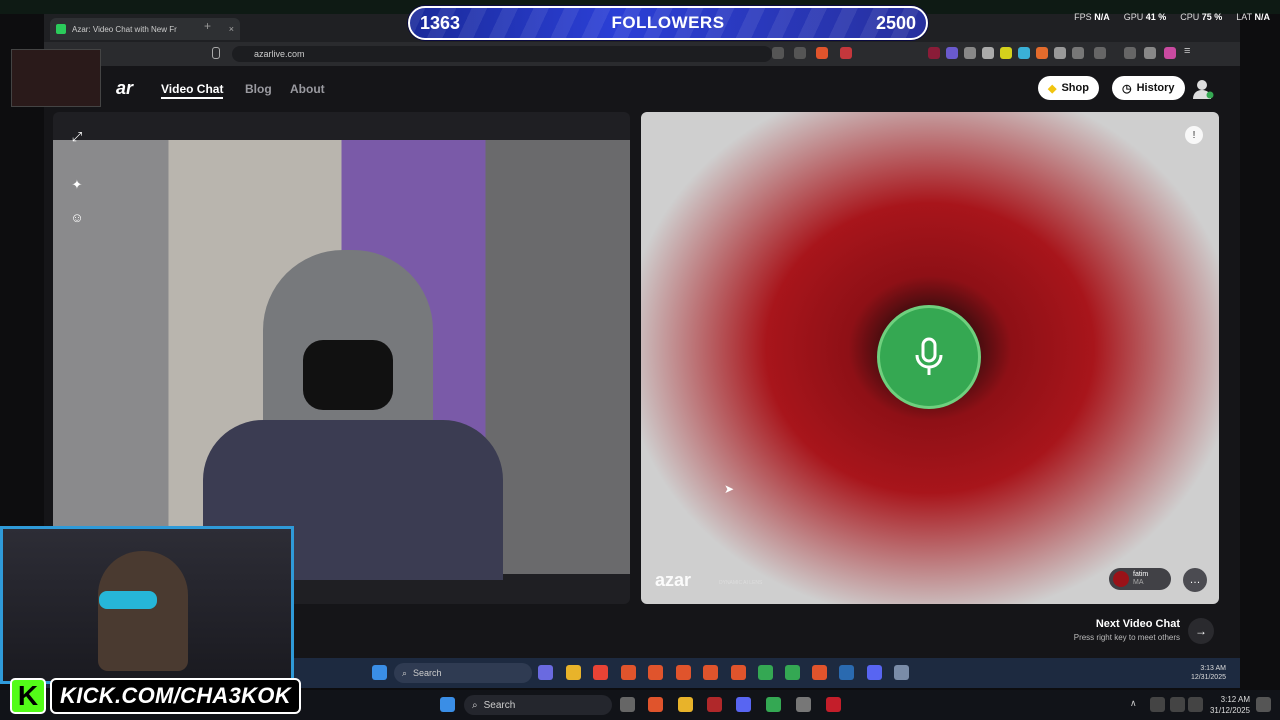 The image size is (1280, 720). Describe the element at coordinates (901, 672) in the screenshot. I see `calculator-icon` at that location.